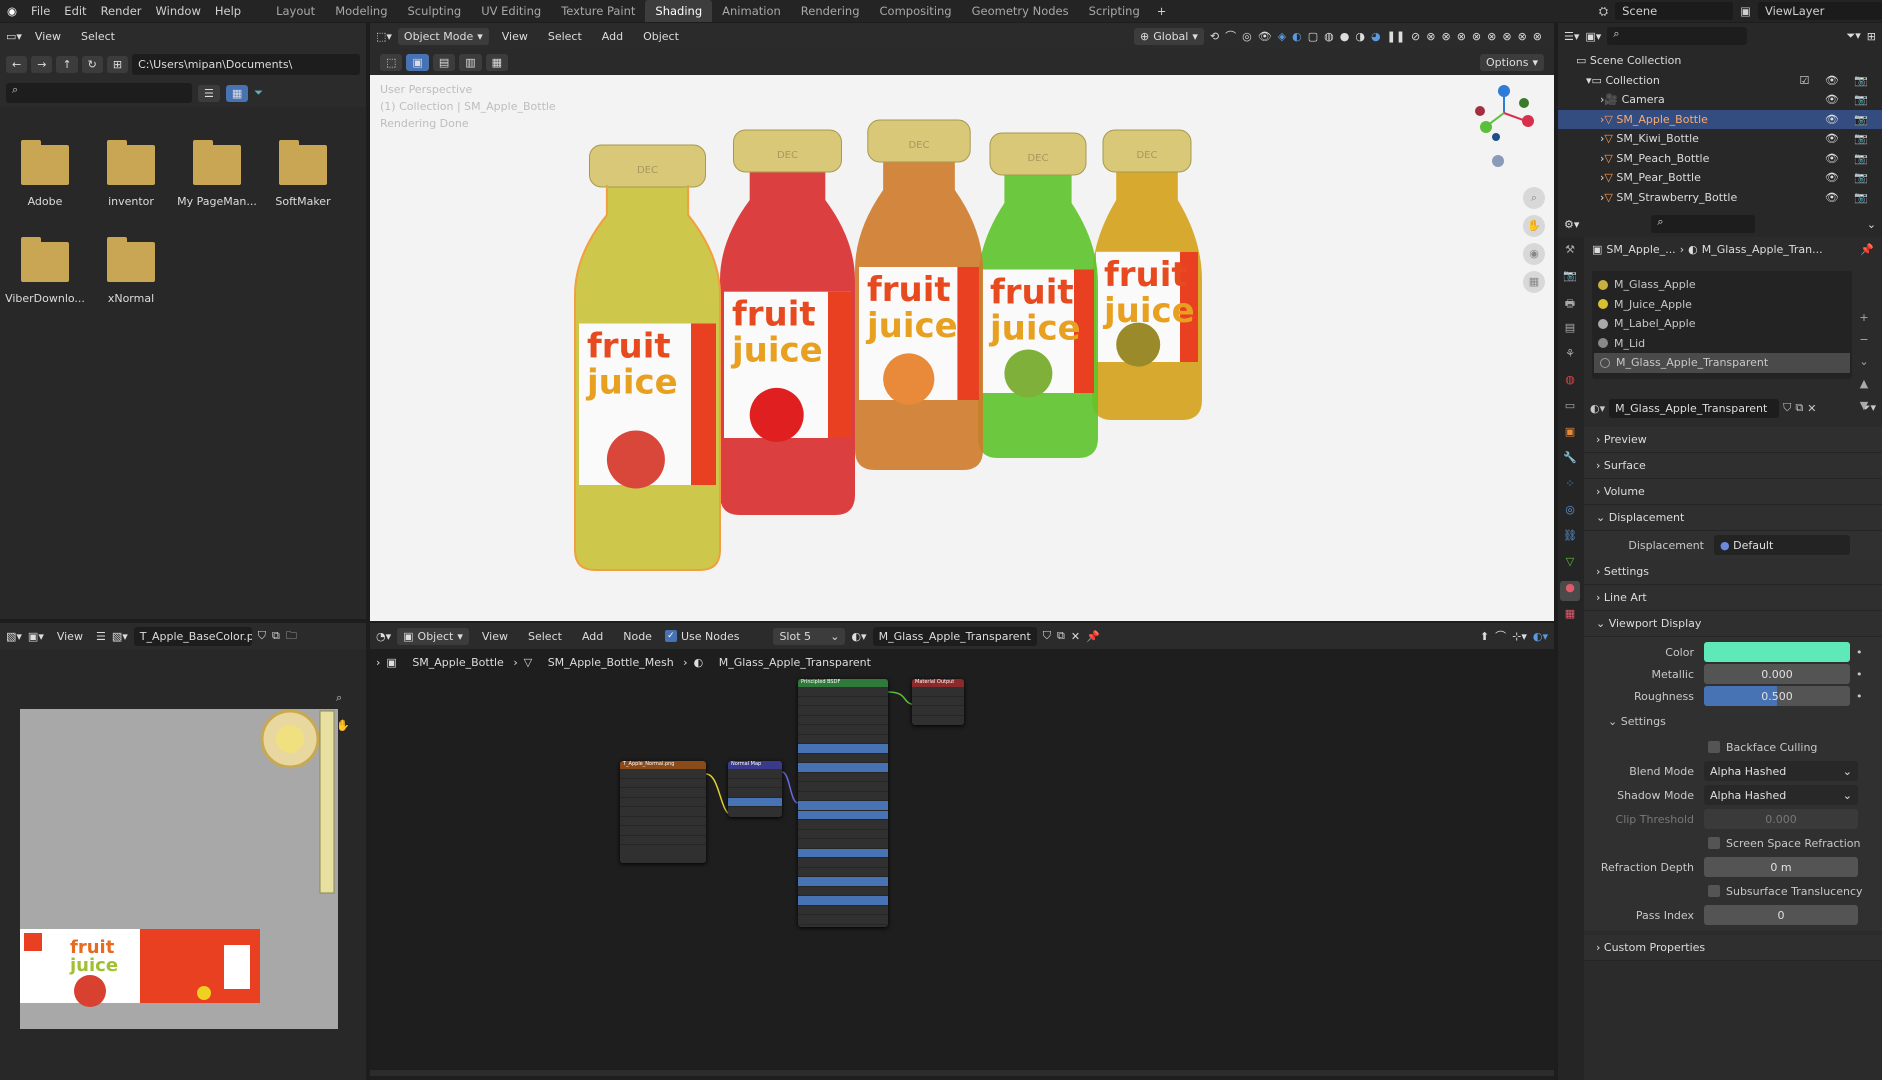 The width and height of the screenshot is (1882, 1080). Describe the element at coordinates (1864, 318) in the screenshot. I see `add-slot-icon: +` at that location.